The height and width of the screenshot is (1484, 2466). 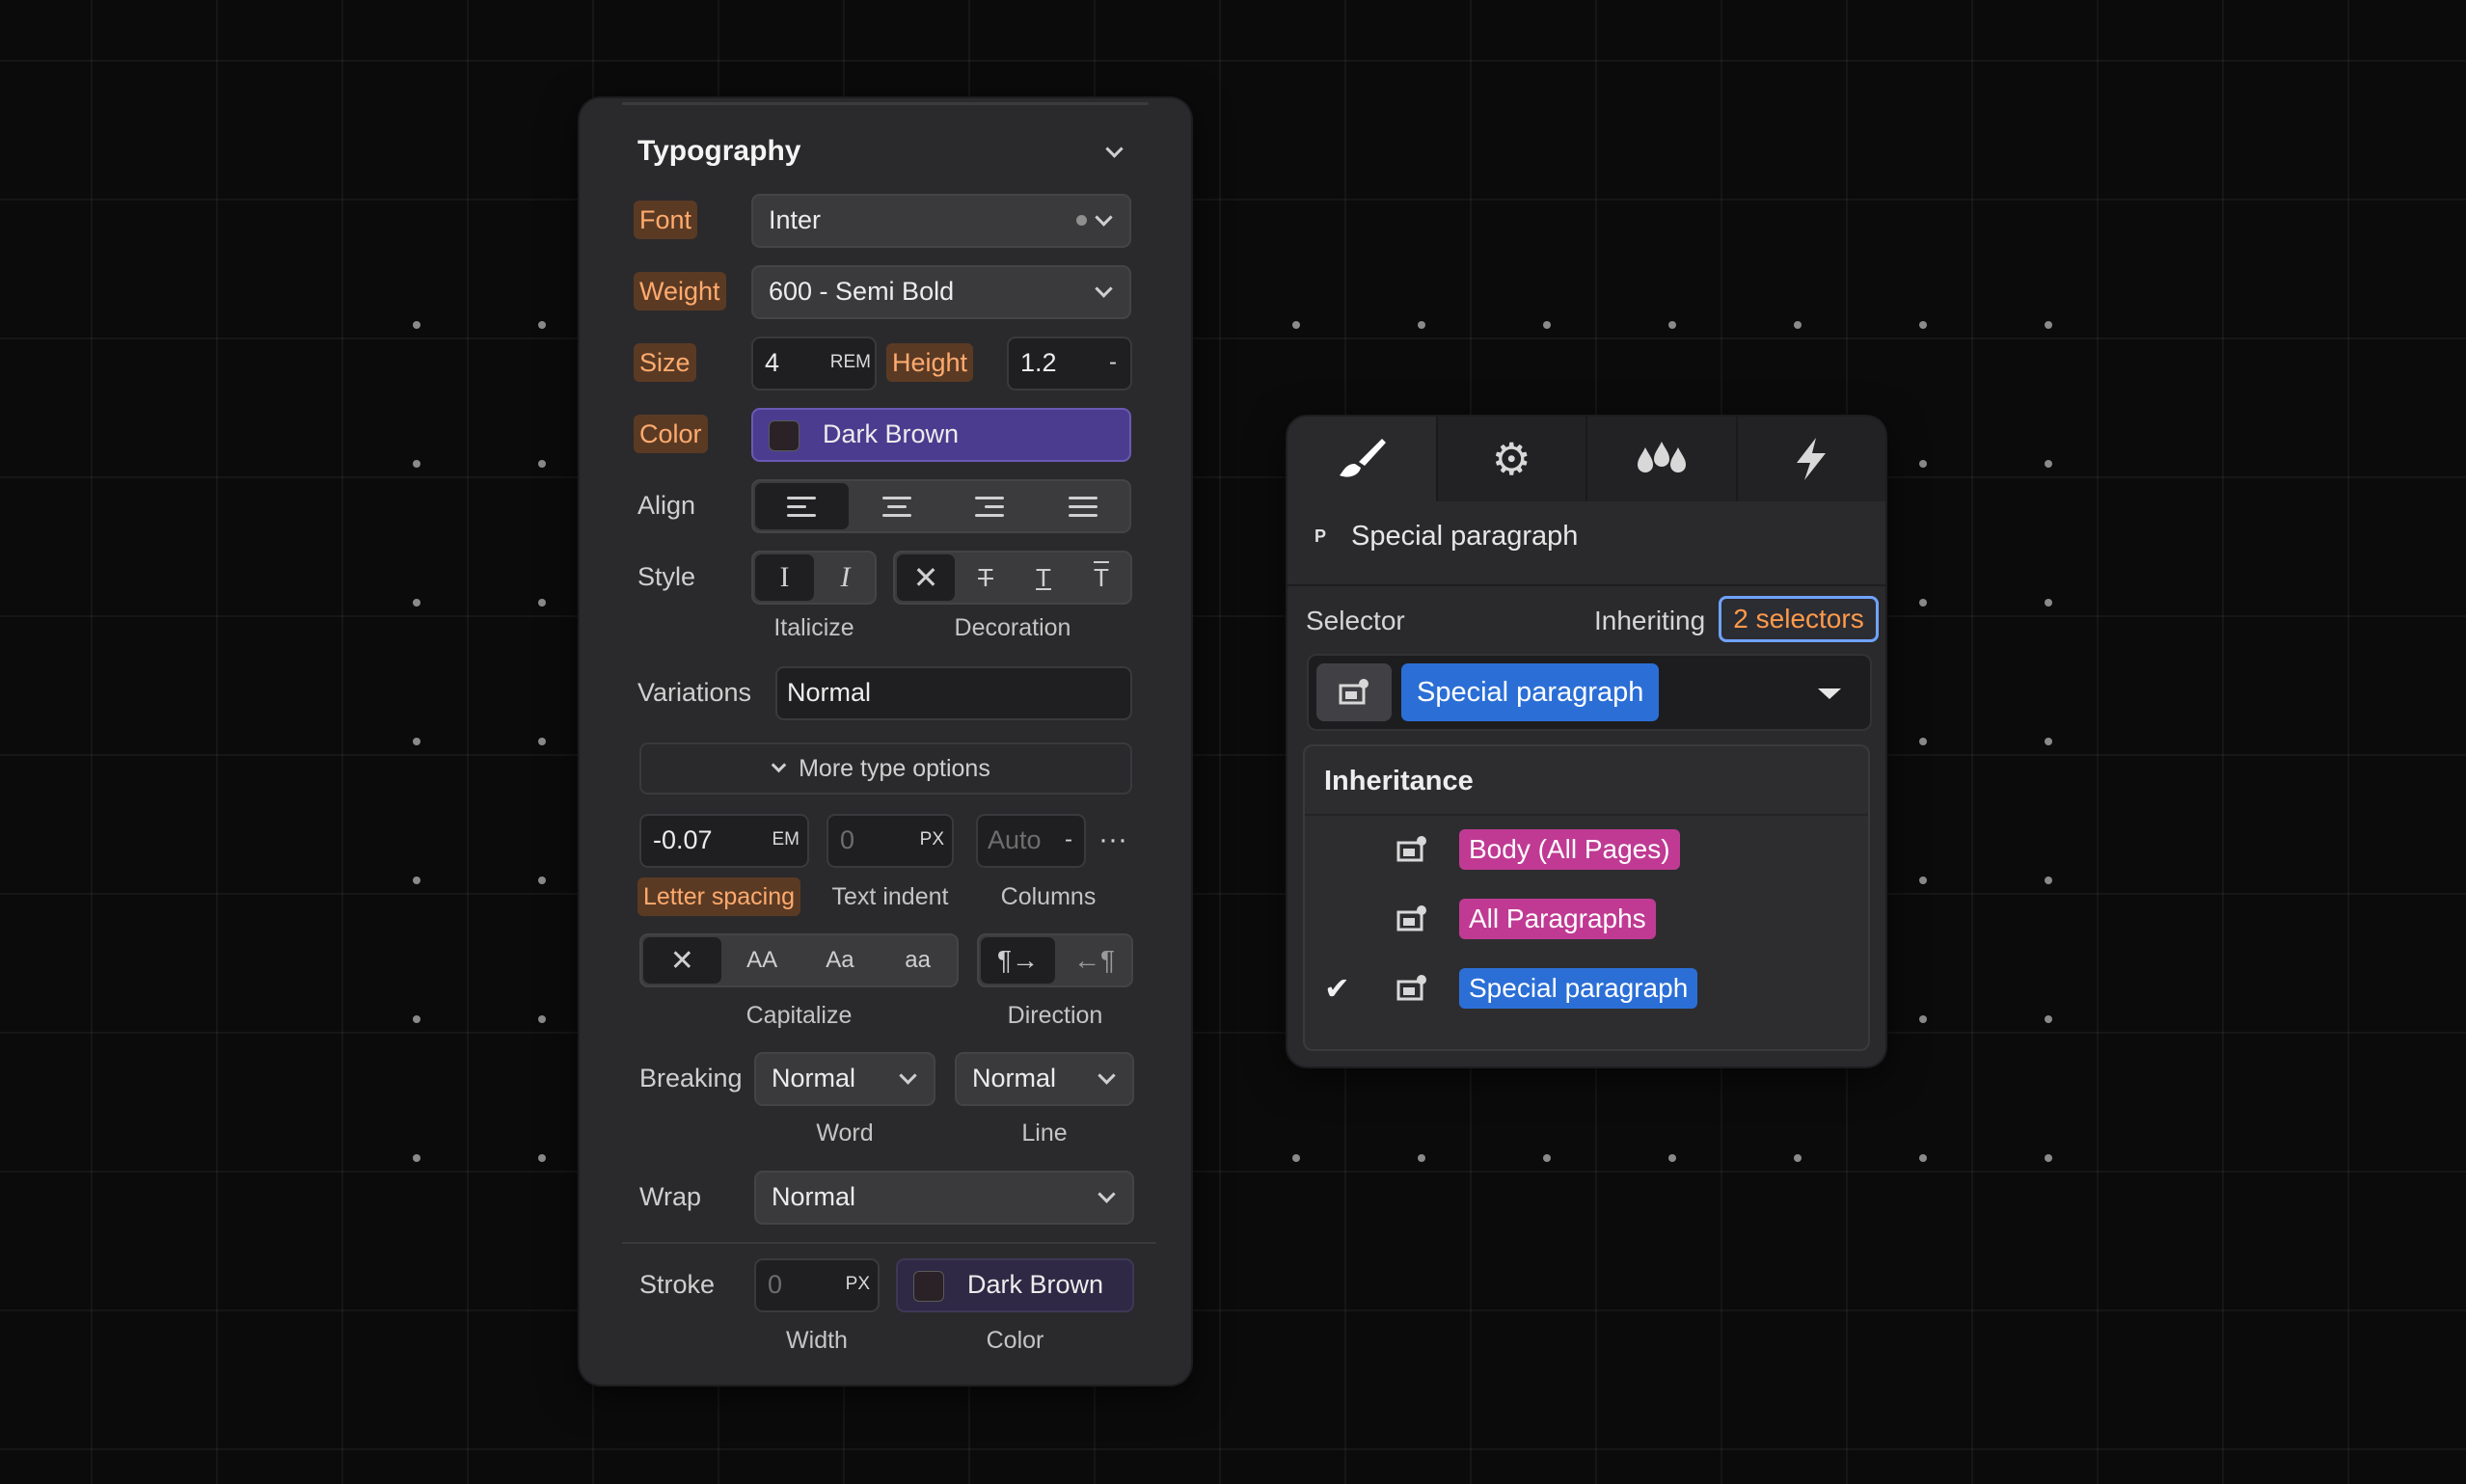 What do you see at coordinates (1830, 693) in the screenshot?
I see `dropdown-caret-icon` at bounding box center [1830, 693].